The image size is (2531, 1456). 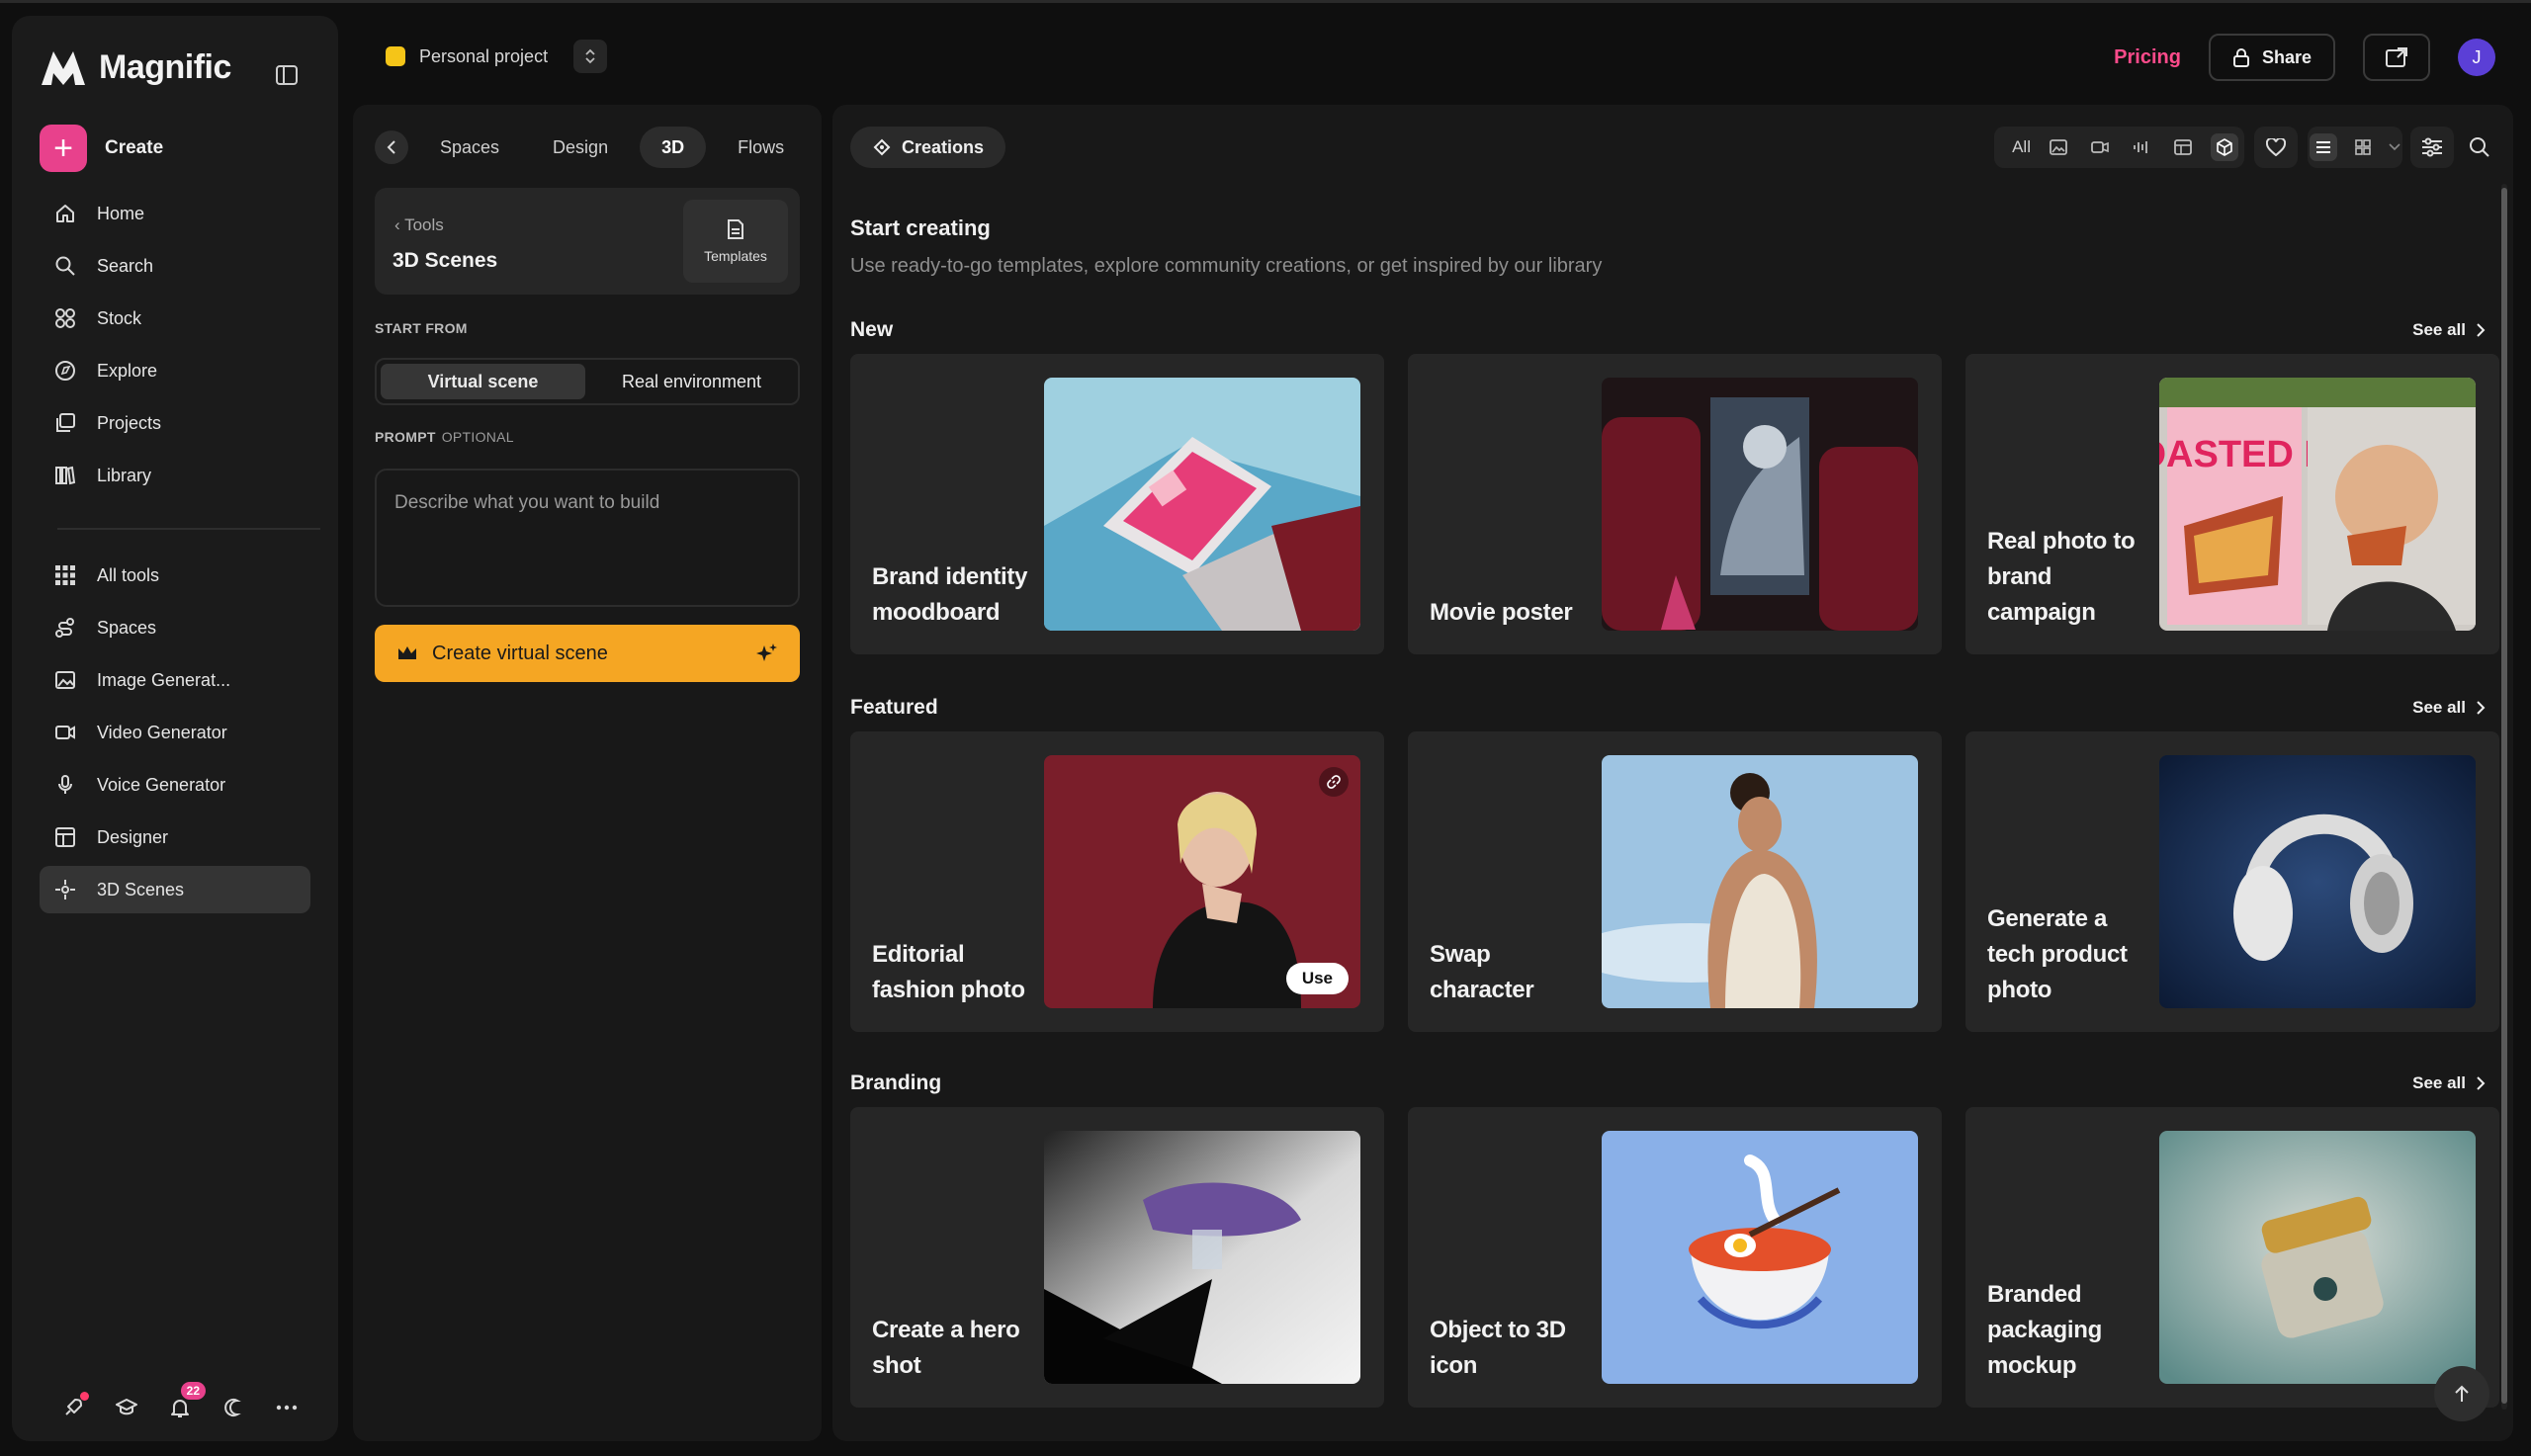 I want to click on magnific-logo-icon, so click(x=64, y=67).